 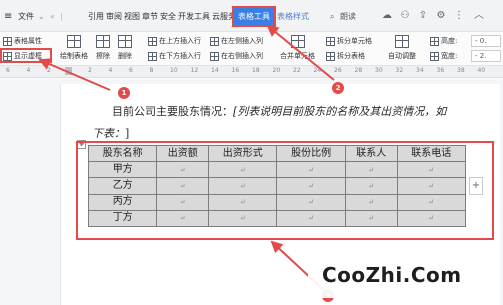 I want to click on insert-row-below-button: 在下方插入行, so click(x=174, y=56).